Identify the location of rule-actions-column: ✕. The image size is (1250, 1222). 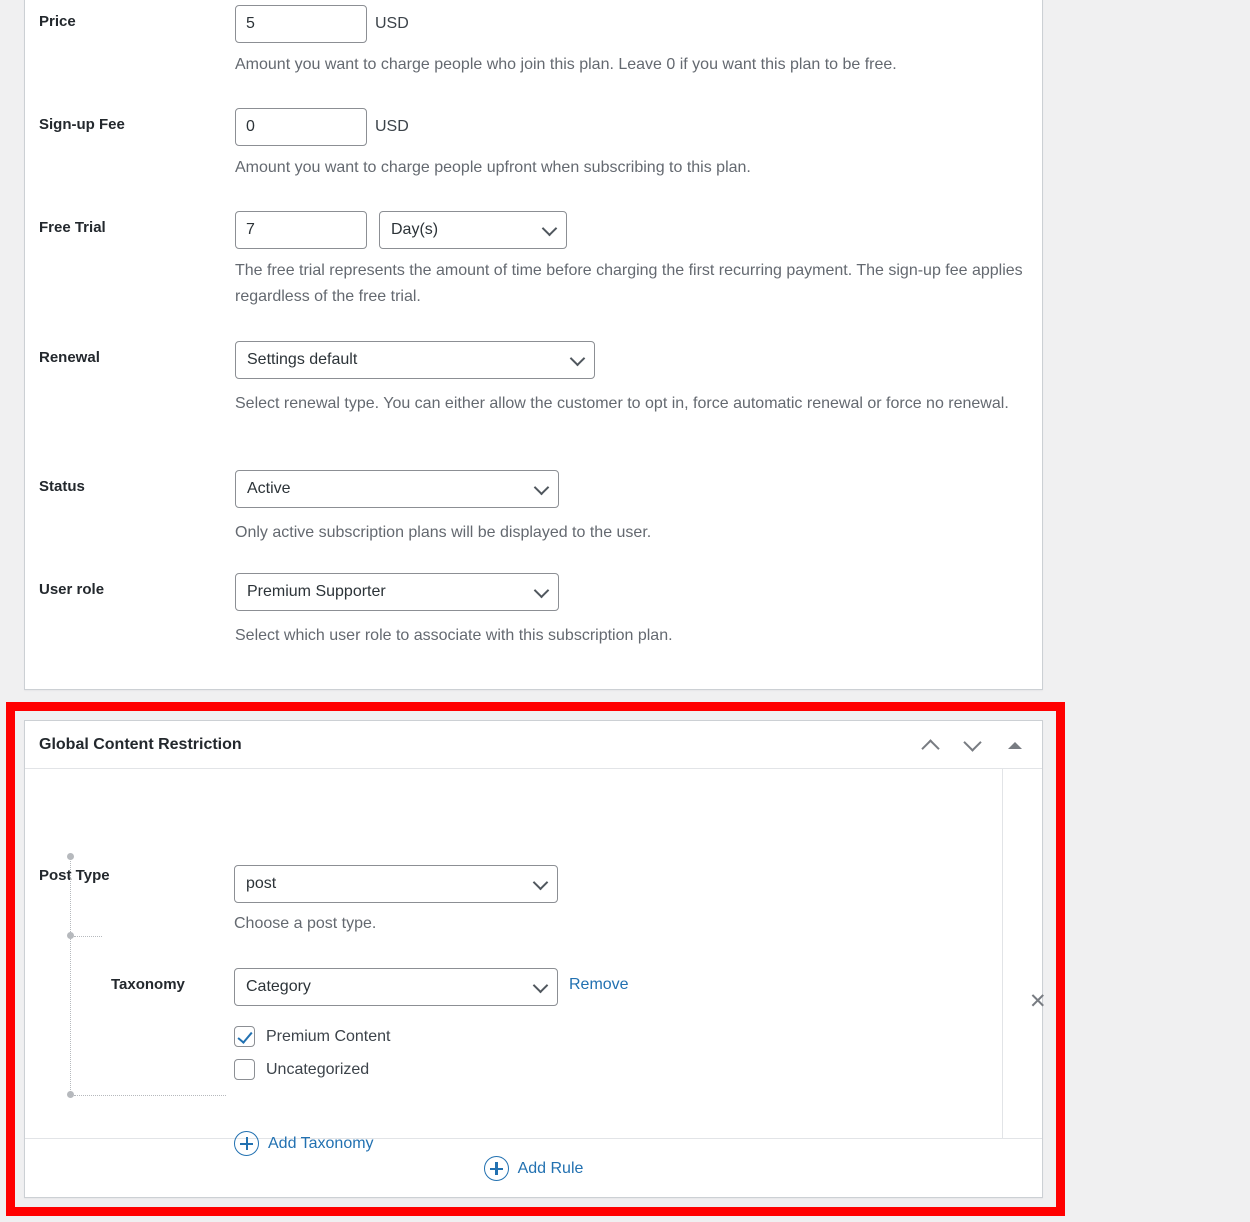
(1024, 953).